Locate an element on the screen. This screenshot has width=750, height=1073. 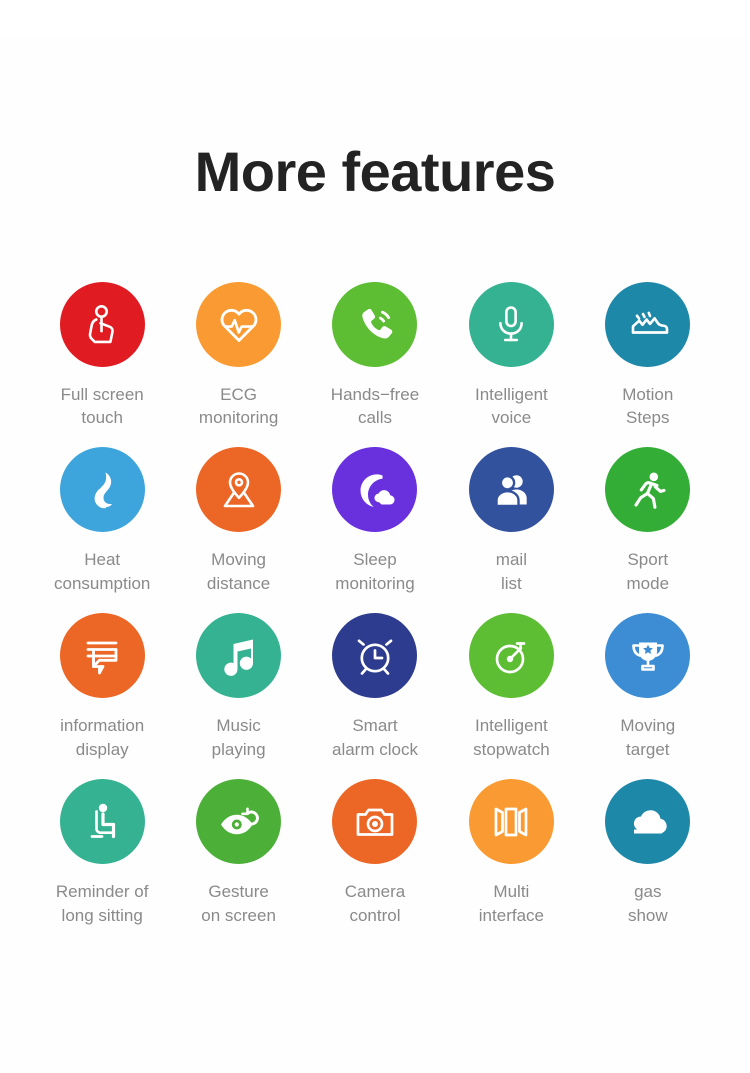
flame-drop-icon is located at coordinates (102, 490).